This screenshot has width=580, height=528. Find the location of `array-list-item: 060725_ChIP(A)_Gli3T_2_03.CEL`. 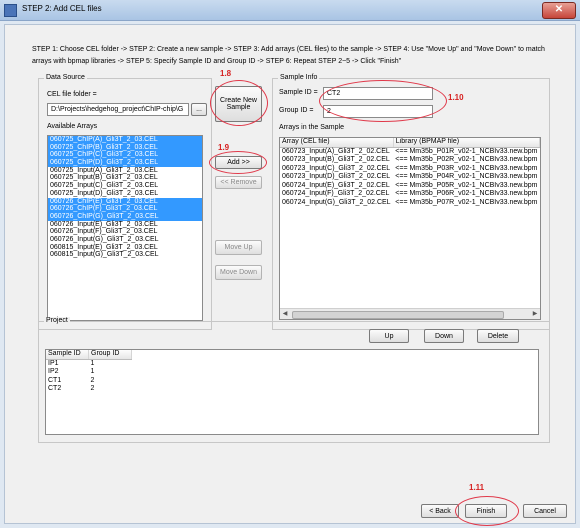

array-list-item: 060725_ChIP(A)_Gli3T_2_03.CEL is located at coordinates (125, 140).